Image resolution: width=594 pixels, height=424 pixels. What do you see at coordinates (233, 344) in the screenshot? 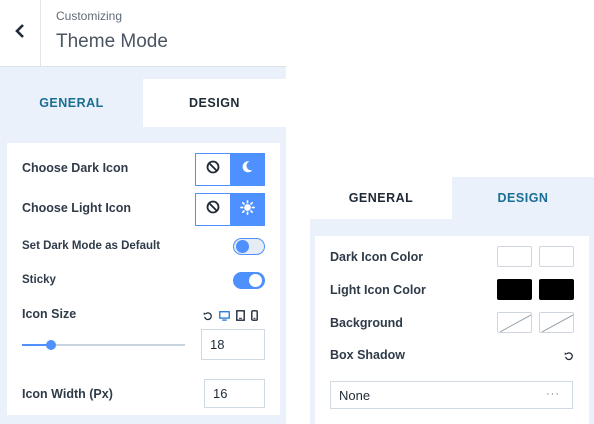
I see `icon-size-input: 18` at bounding box center [233, 344].